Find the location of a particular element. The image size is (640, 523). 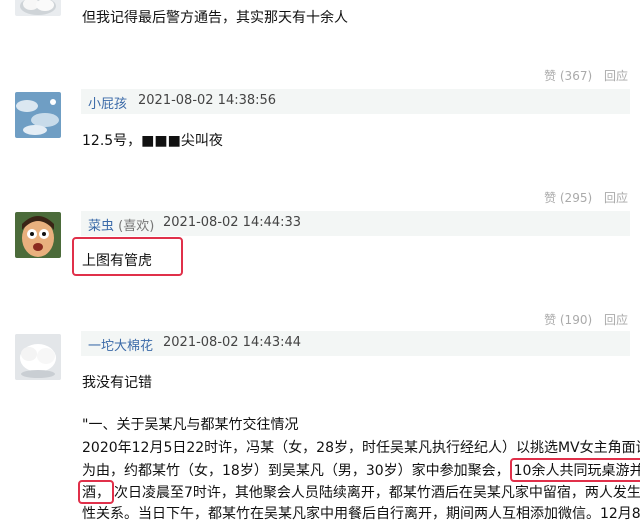

comment-meta-bar: 一坨大棉花 2021-08-02 14:43:44 is located at coordinates (355, 343).